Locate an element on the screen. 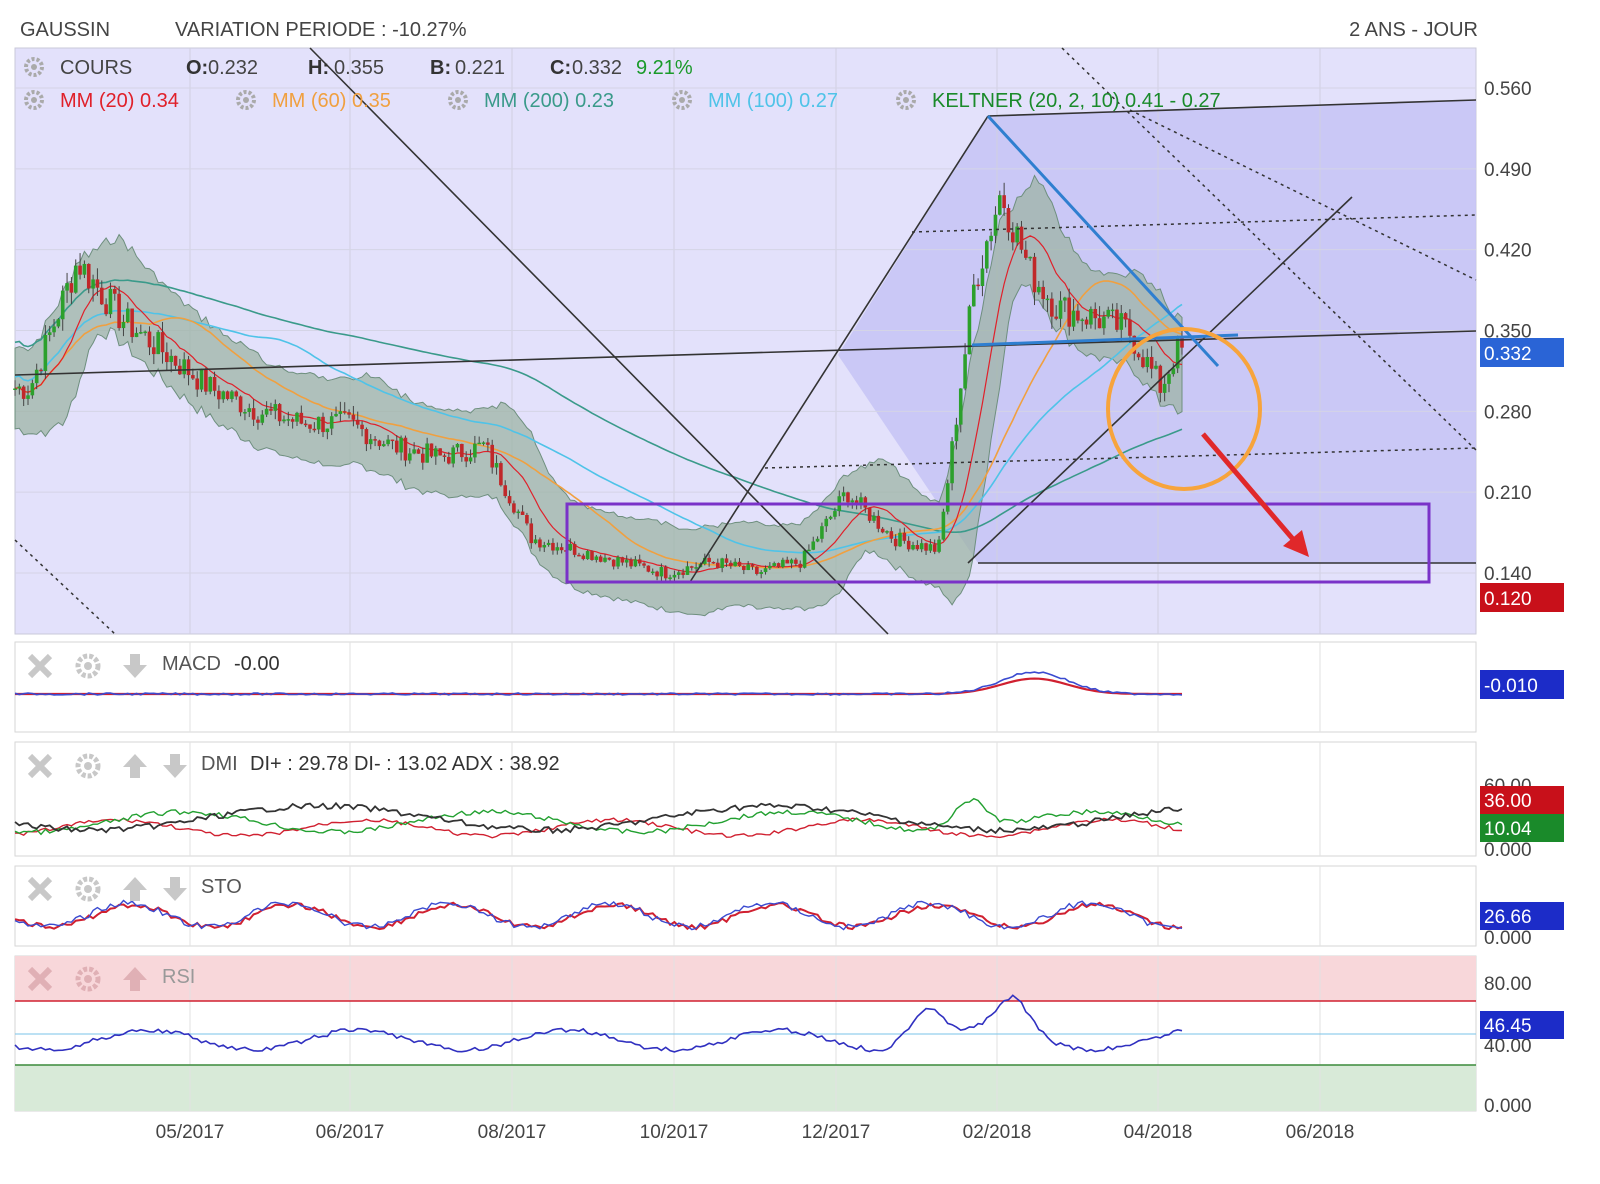 The height and width of the screenshot is (1184, 1600). sto-tick-bottom: 0.000 is located at coordinates (1508, 938).